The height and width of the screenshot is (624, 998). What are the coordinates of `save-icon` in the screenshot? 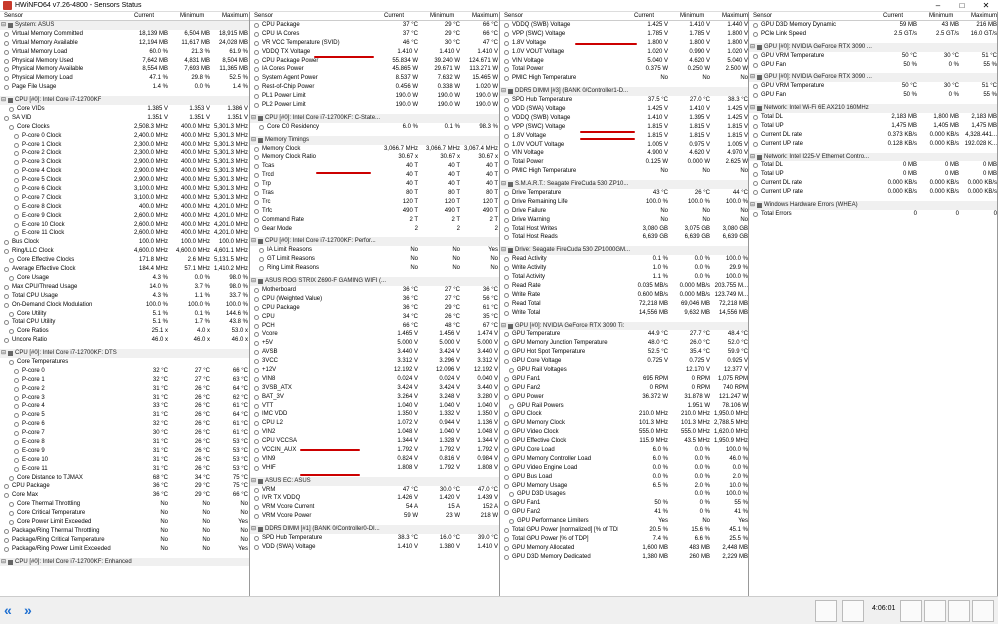 It's located at (935, 611).